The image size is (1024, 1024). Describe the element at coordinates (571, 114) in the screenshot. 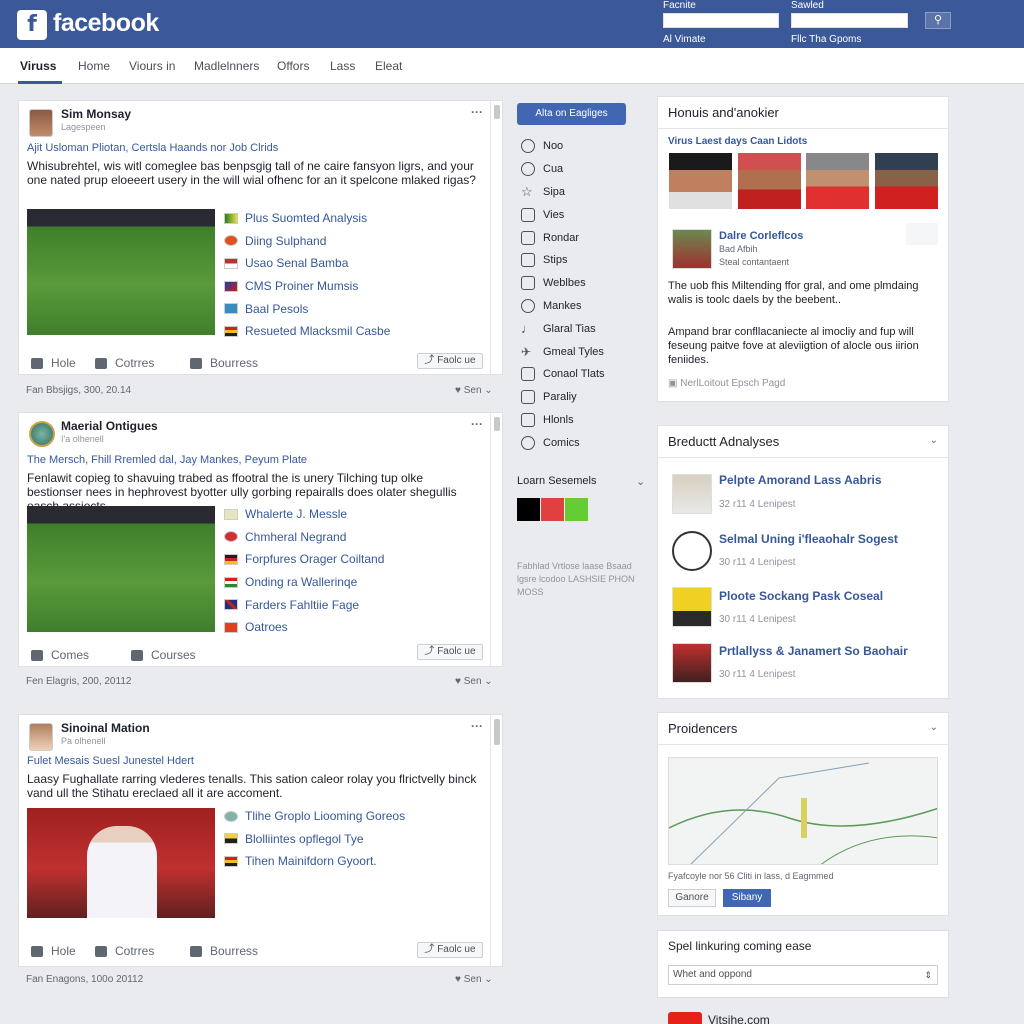

I see `primary-action-button: Alta on Eagliges` at that location.